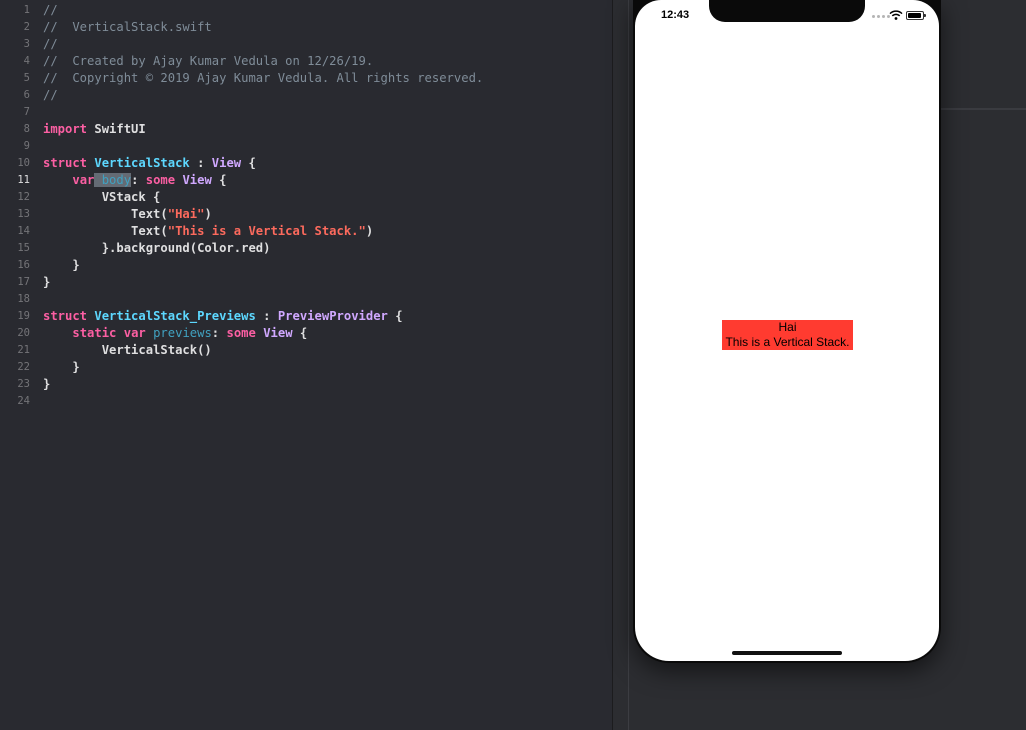  I want to click on line-number: 5, so click(26, 78).